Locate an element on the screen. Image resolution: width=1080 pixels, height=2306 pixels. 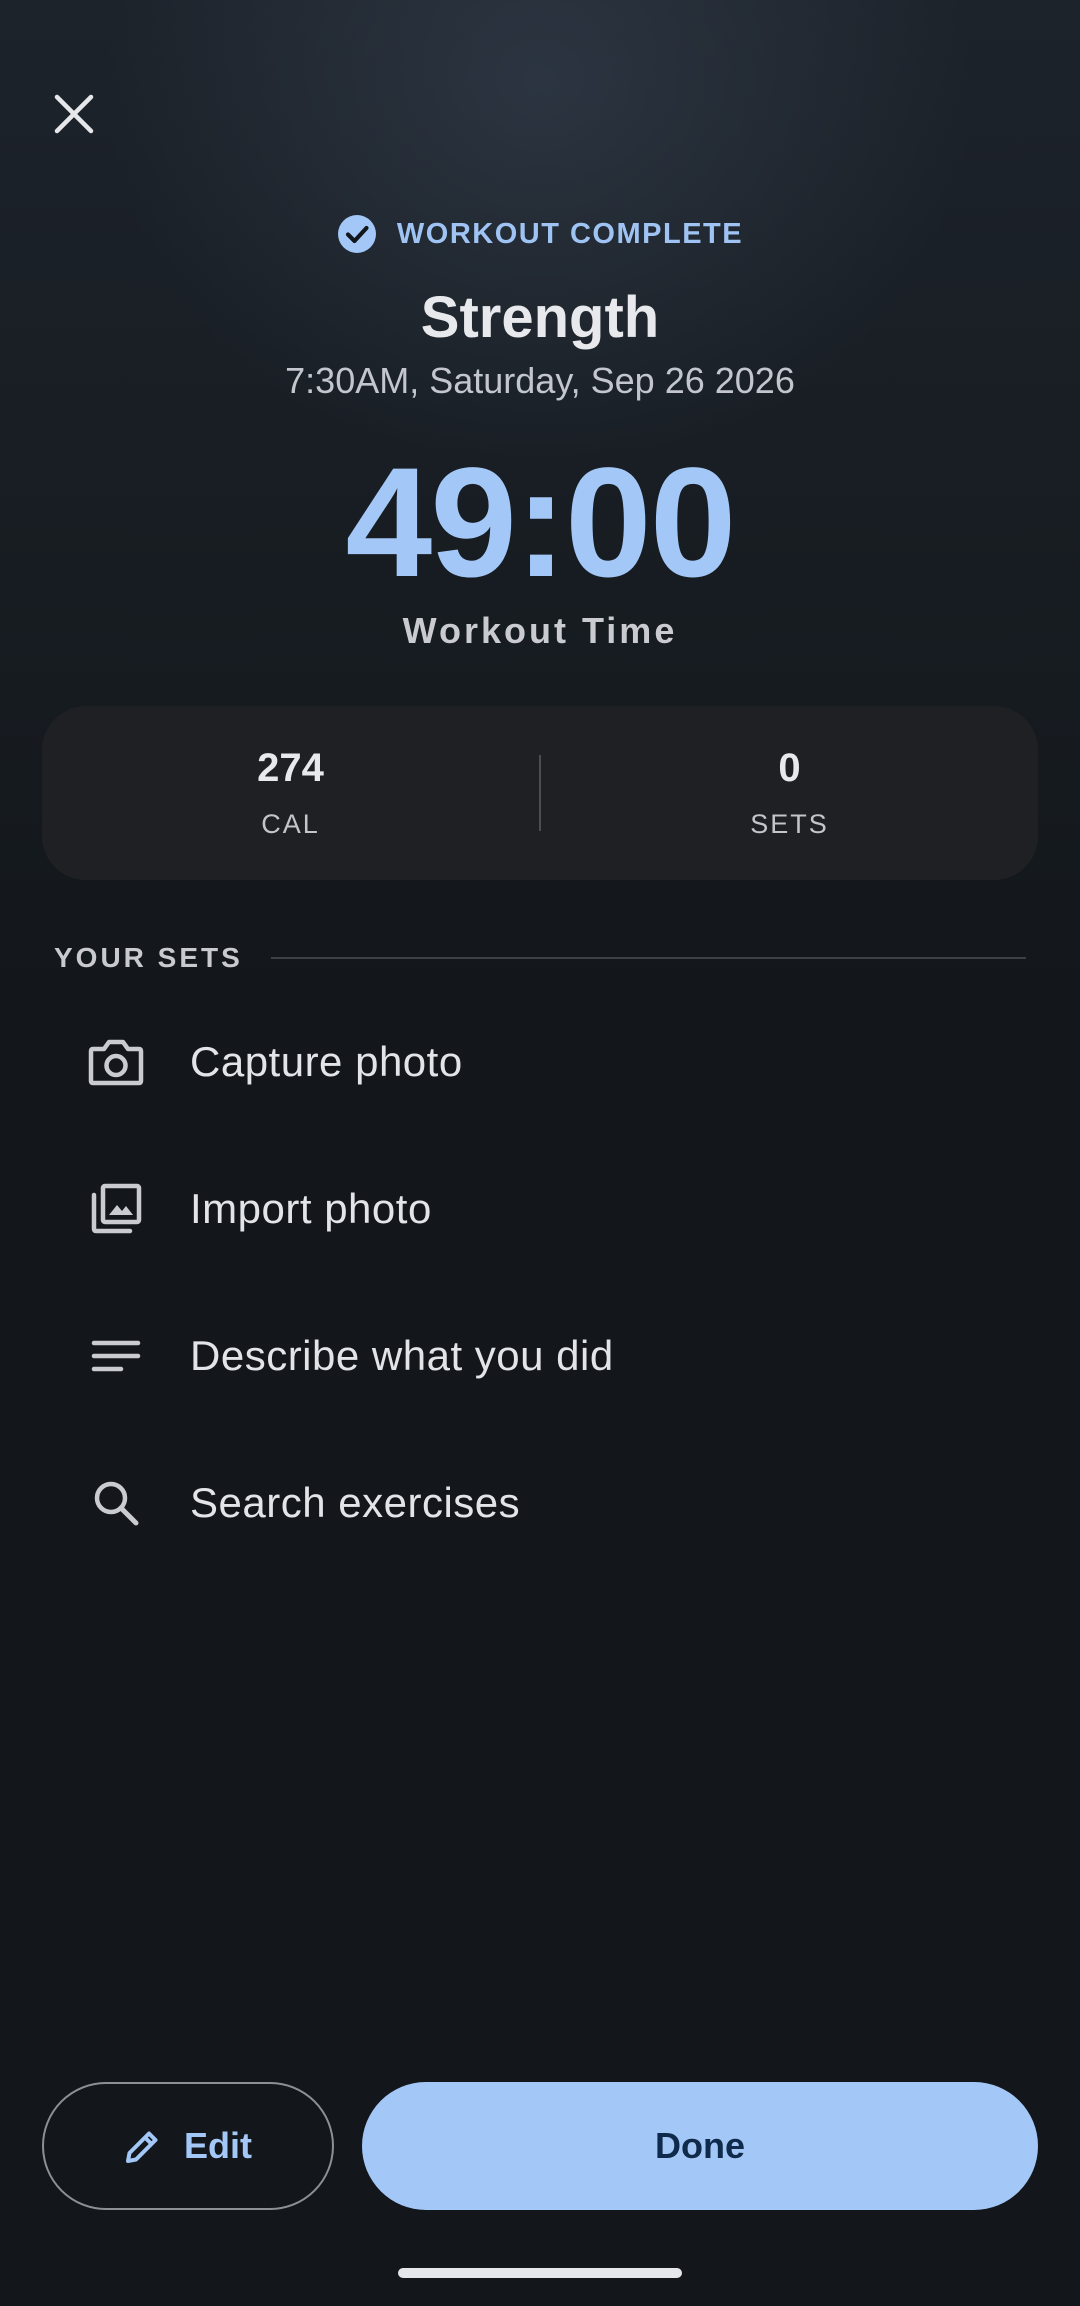
status-text: WORKOUT COMPLETE is located at coordinates (570, 233).